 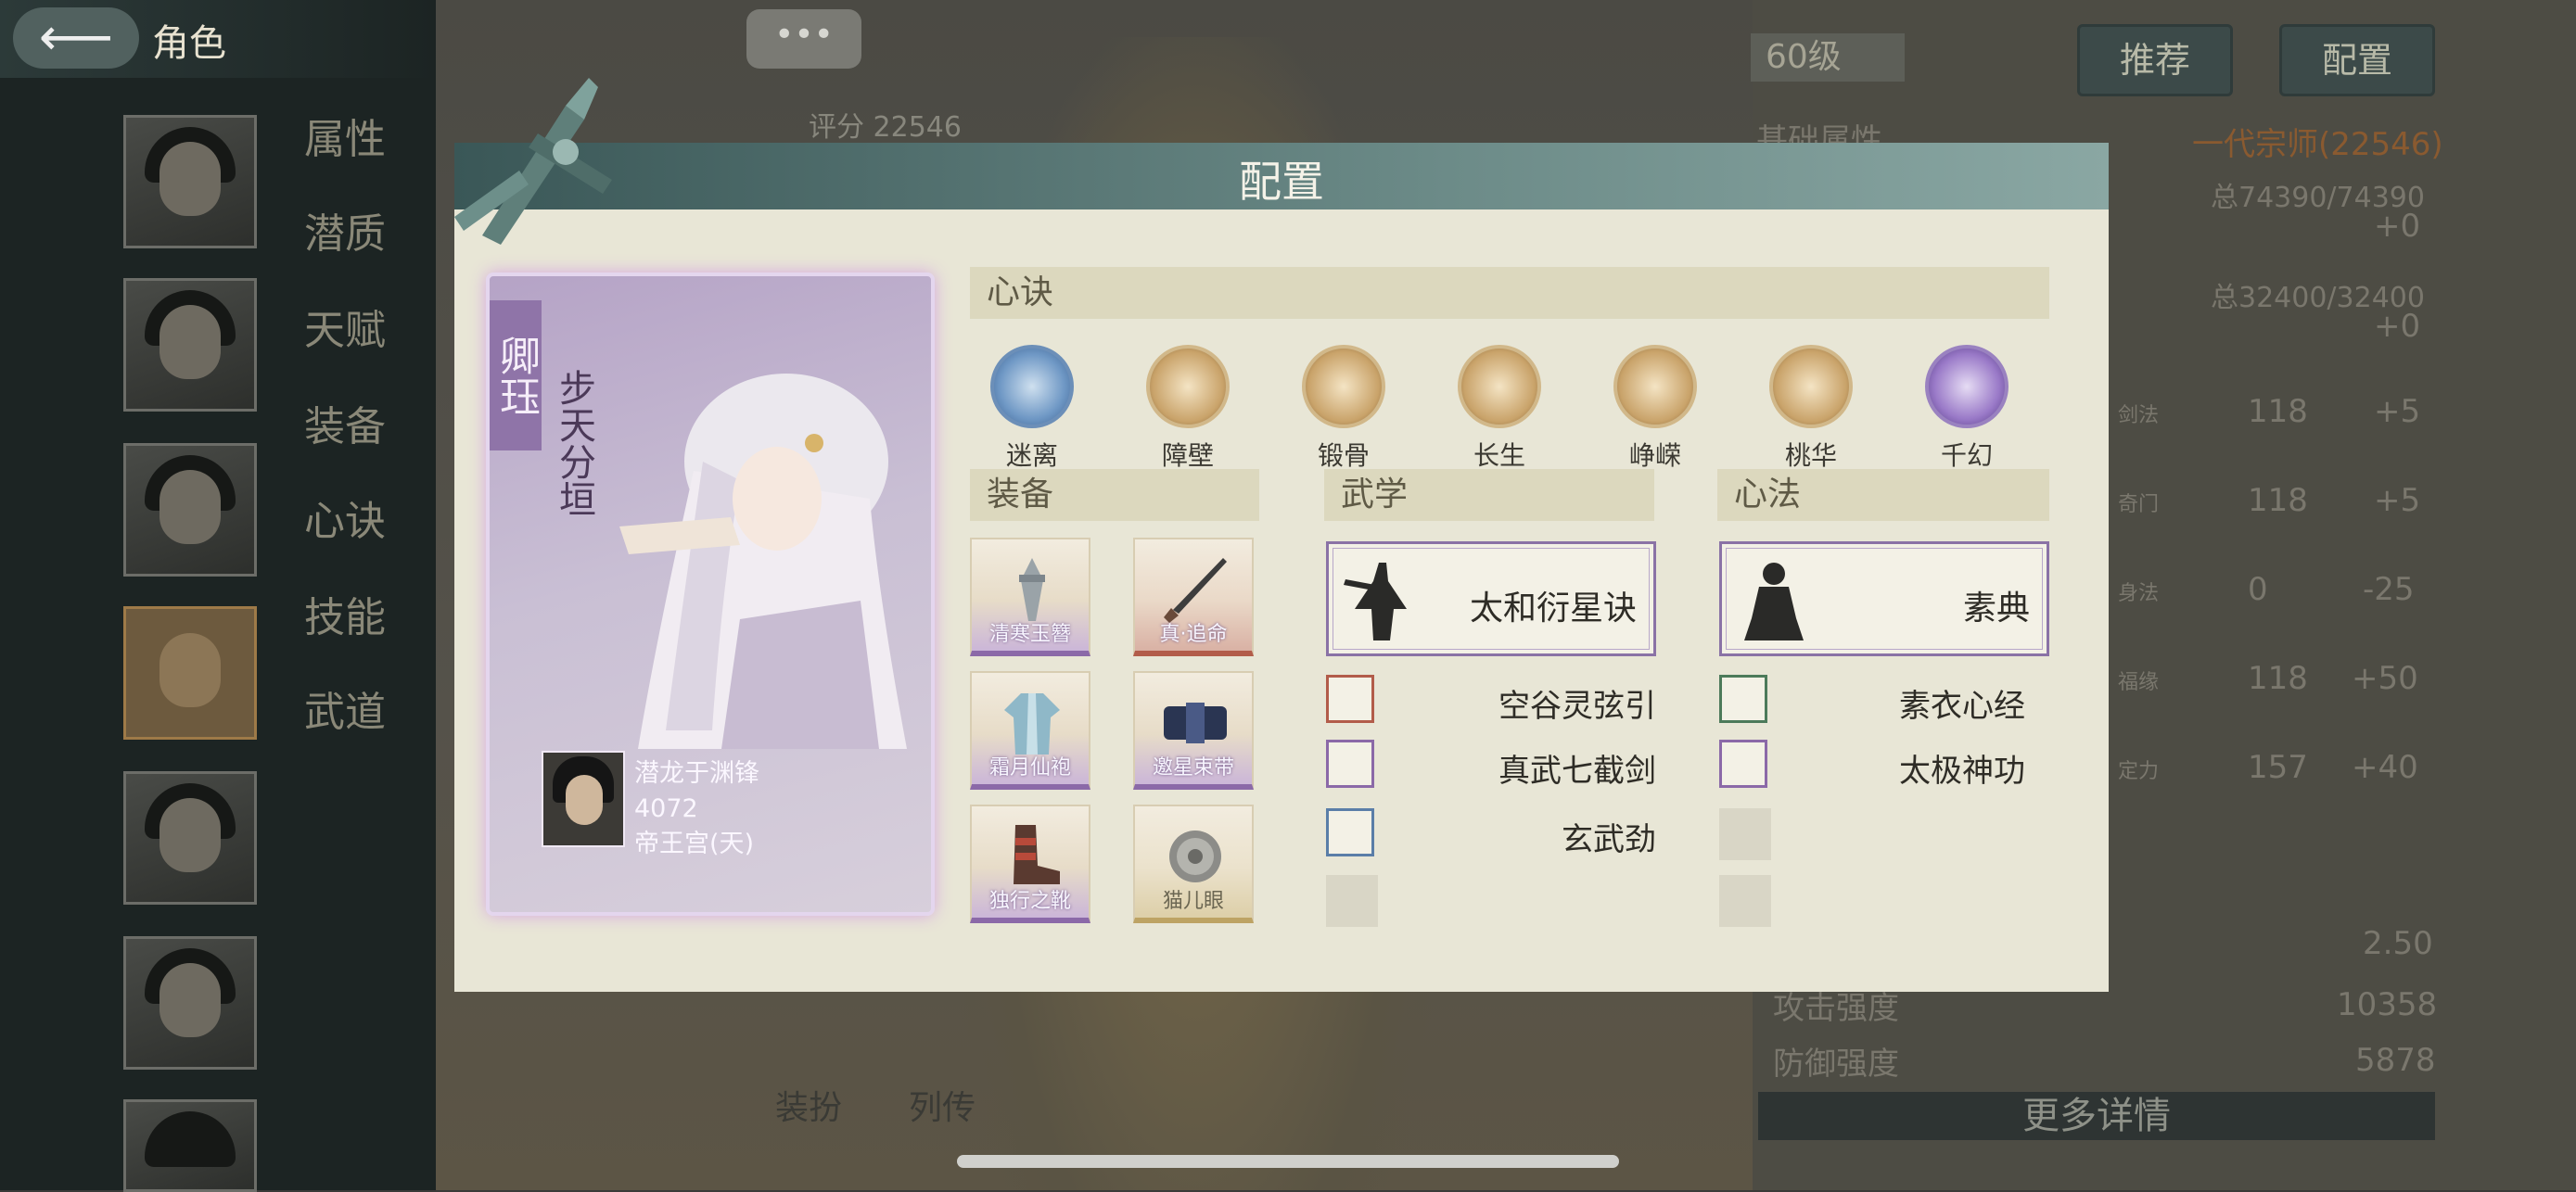 I want to click on stat-name: 奇门, so click(x=2139, y=504).